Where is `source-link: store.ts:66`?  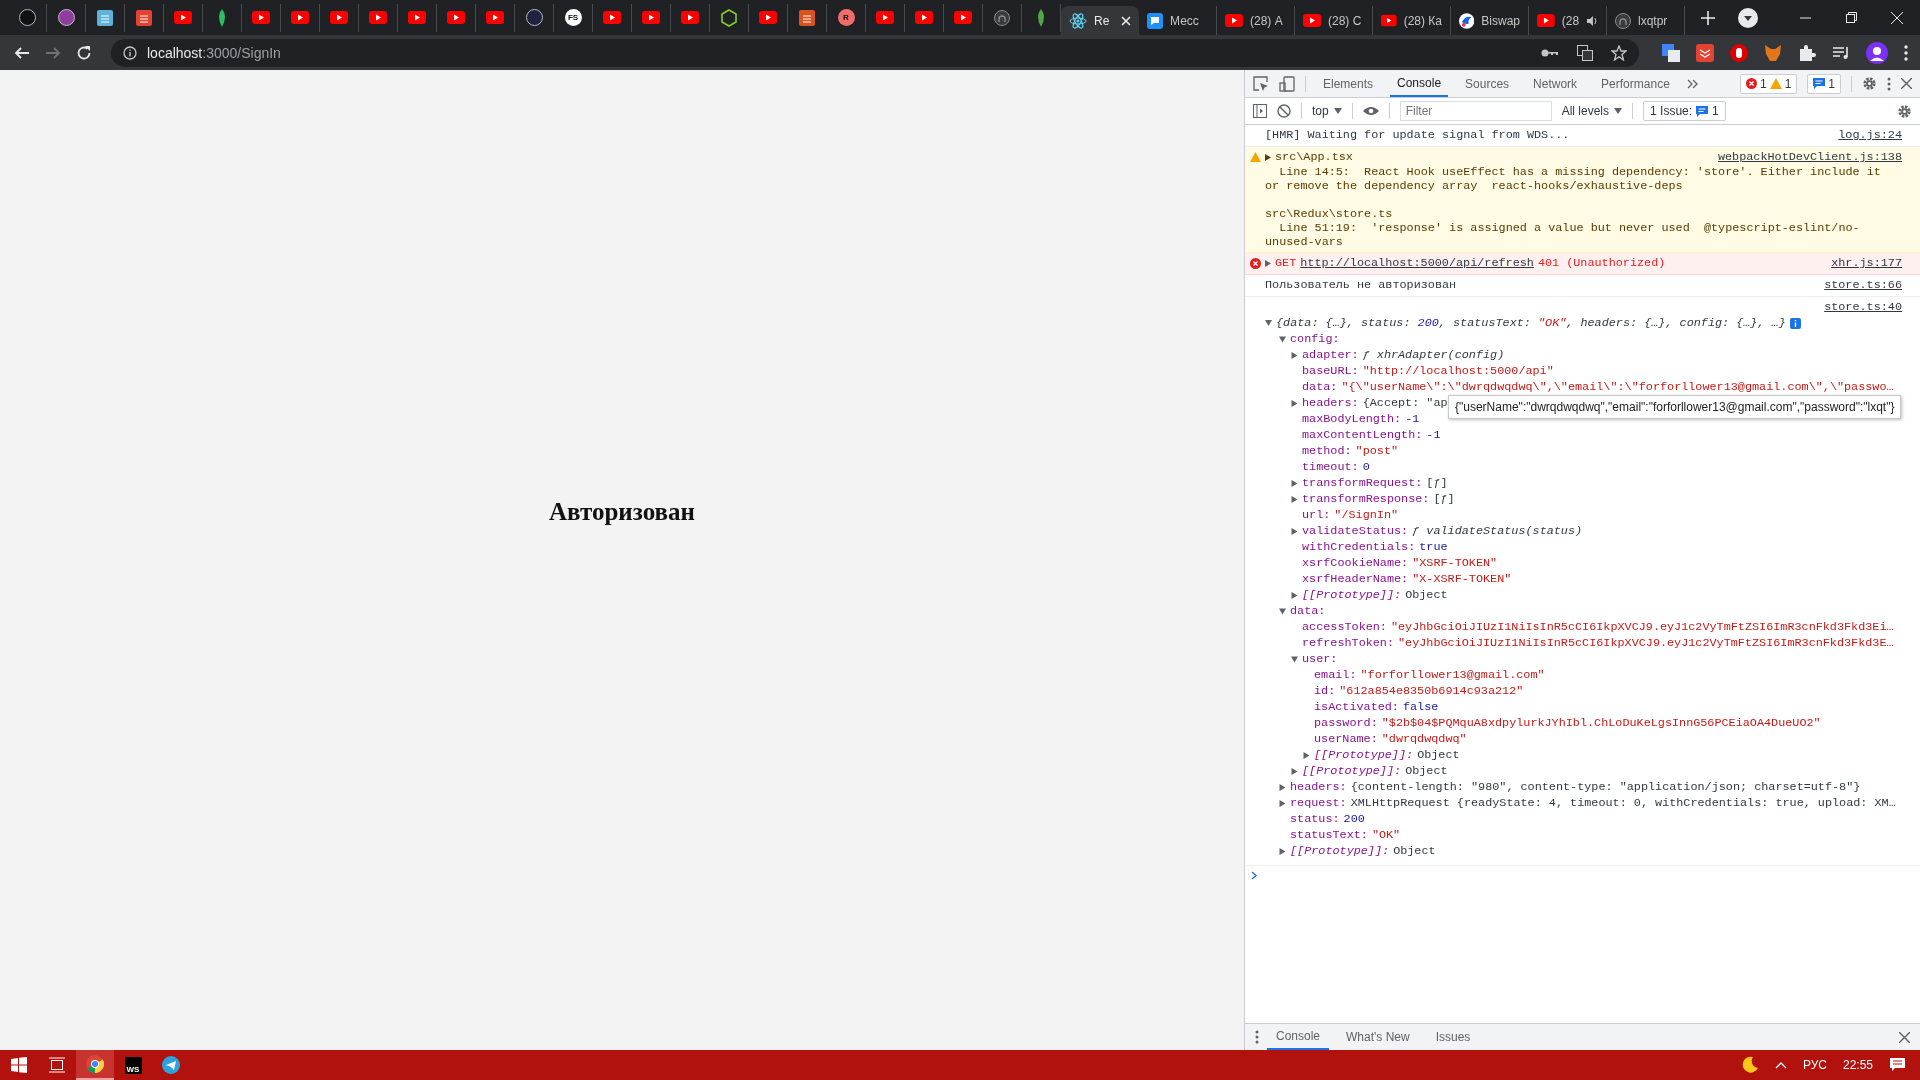
source-link: store.ts:66 is located at coordinates (1863, 285).